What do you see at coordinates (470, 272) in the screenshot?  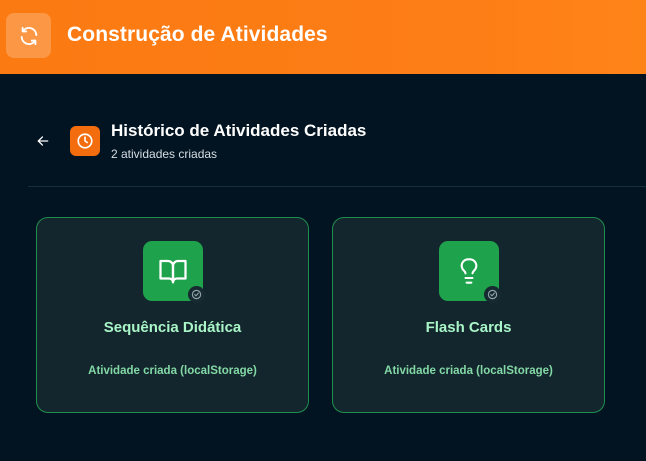 I see `lightbulb-icon` at bounding box center [470, 272].